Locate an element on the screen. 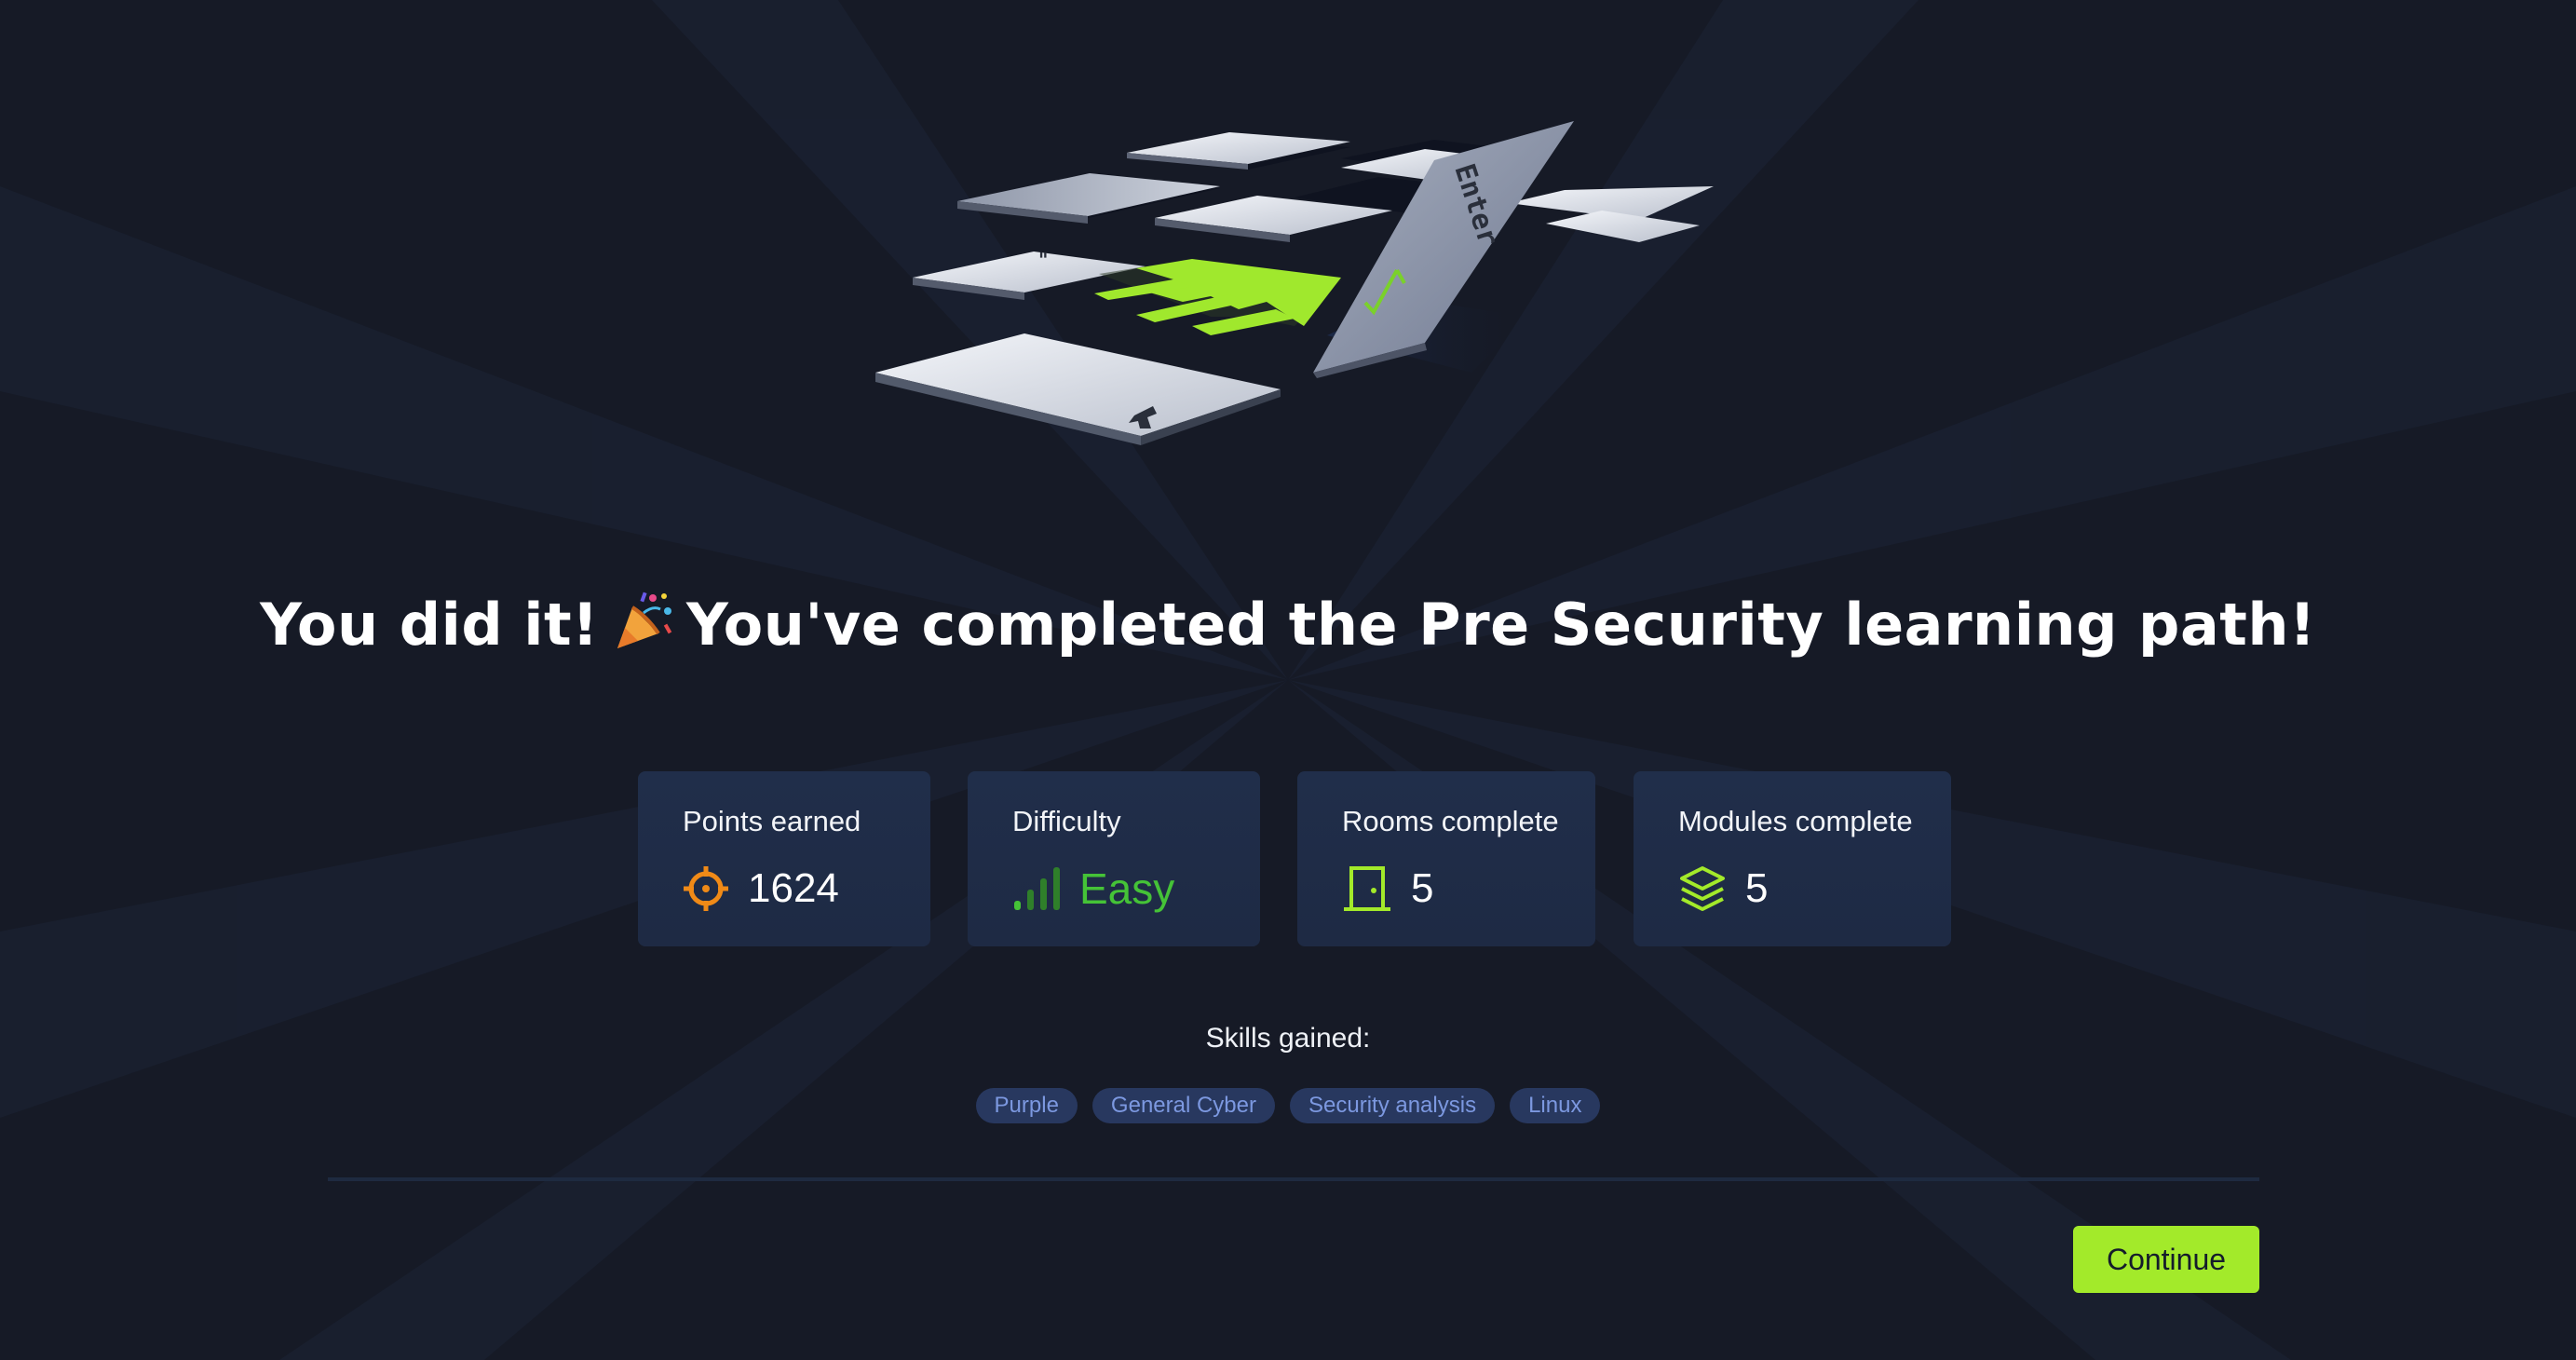 The image size is (2576, 1360). divider is located at coordinates (1293, 1179).